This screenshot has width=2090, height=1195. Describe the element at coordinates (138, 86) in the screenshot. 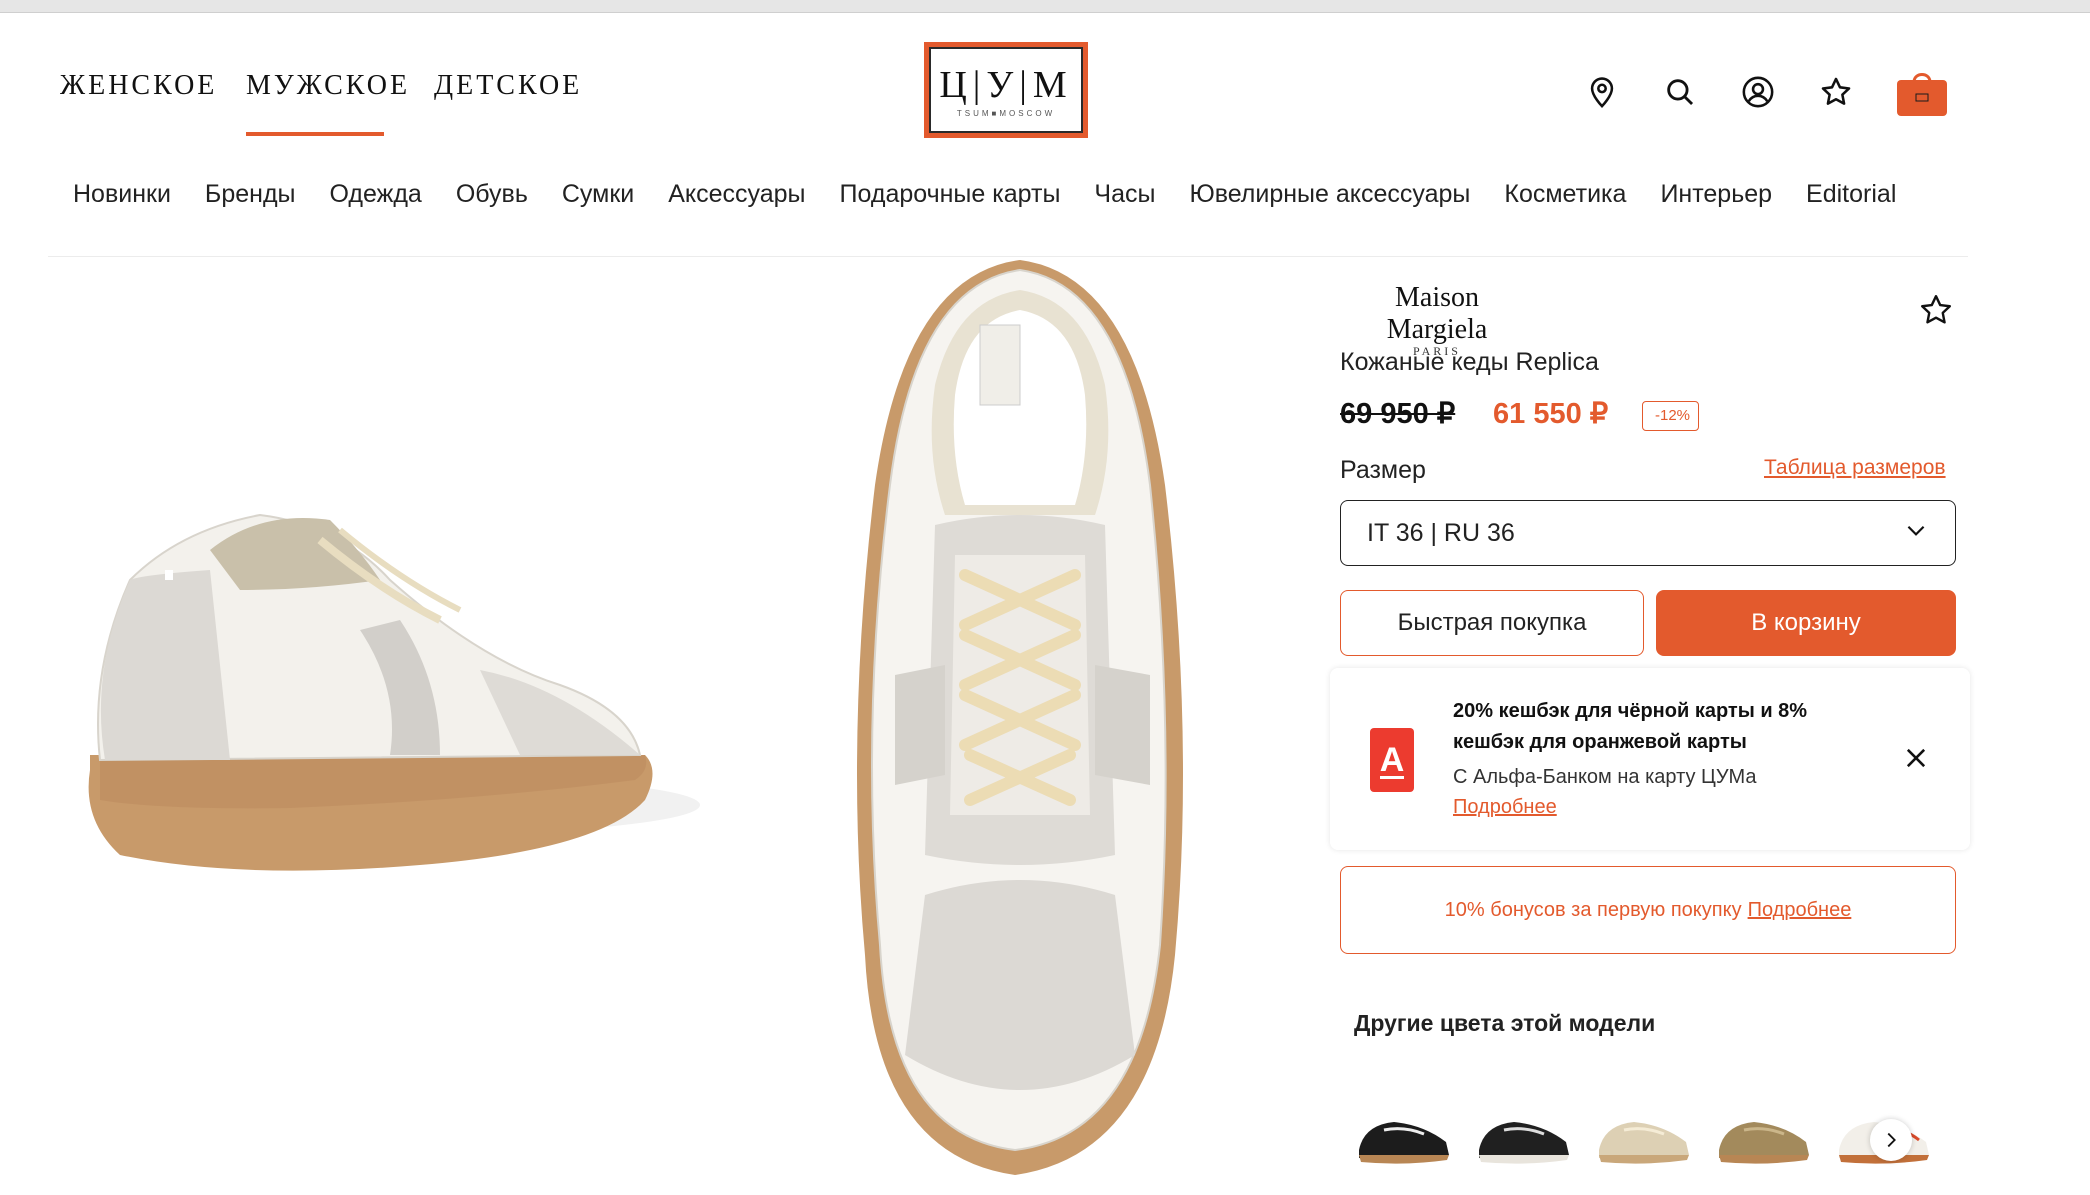

I see `tab-women: ЖЕНСКОЕ` at that location.